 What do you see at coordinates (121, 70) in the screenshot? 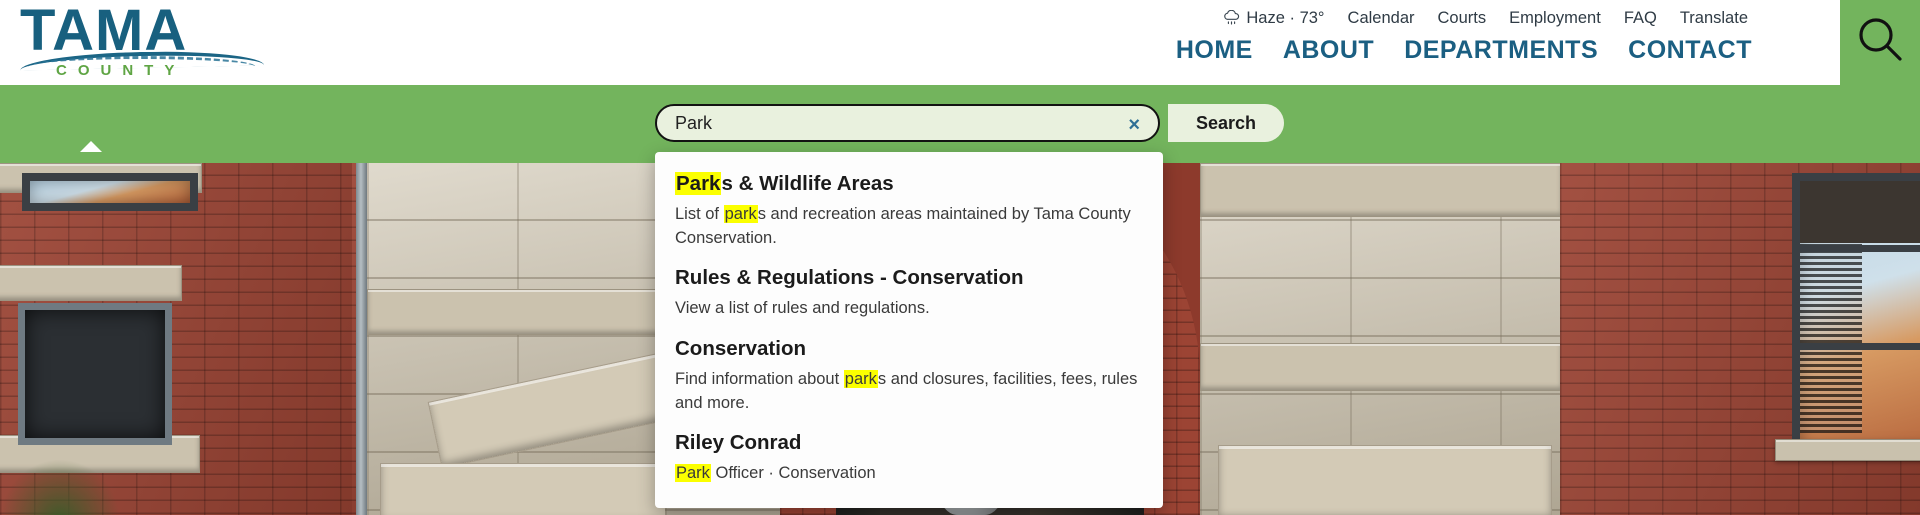
I see `logo-subtext: COUNTY` at bounding box center [121, 70].